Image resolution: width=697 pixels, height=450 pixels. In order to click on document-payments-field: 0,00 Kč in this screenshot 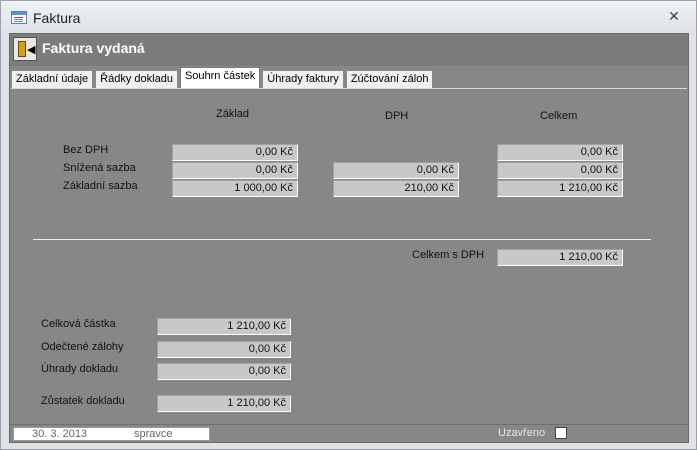, I will do `click(224, 371)`.